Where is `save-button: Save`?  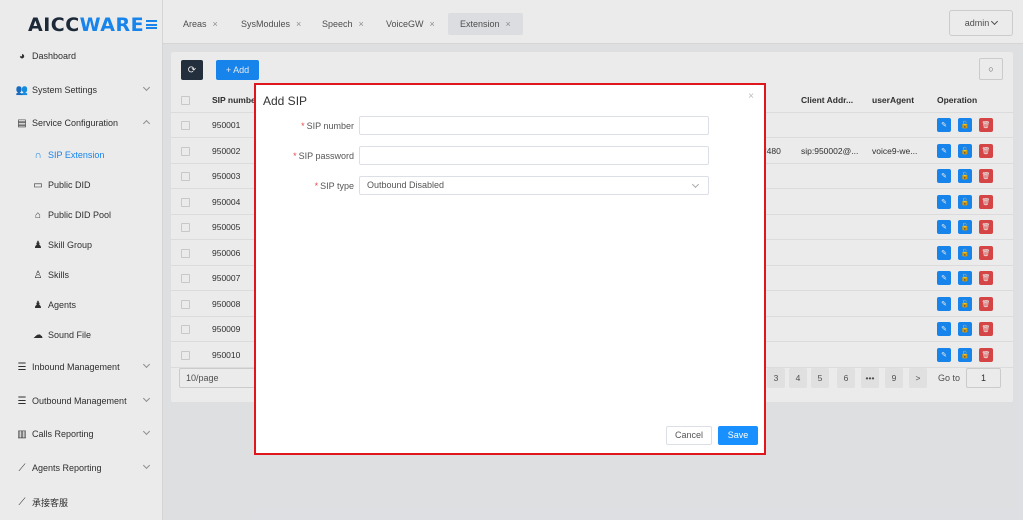 save-button: Save is located at coordinates (738, 435).